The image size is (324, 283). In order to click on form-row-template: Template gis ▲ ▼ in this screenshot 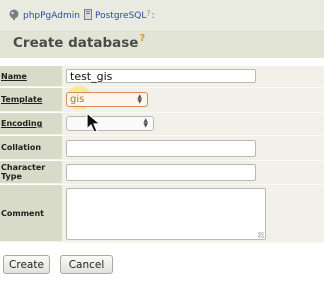, I will do `click(162, 99)`.